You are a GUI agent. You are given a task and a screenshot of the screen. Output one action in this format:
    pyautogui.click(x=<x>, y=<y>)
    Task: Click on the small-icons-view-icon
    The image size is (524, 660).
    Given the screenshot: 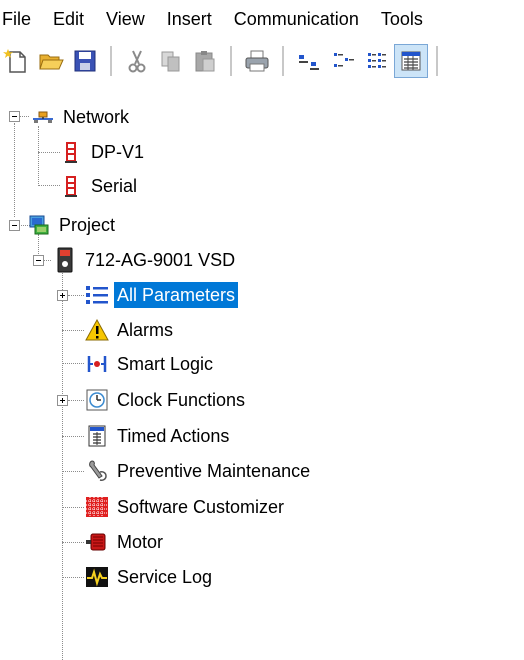 What is the action you would take?
    pyautogui.click(x=344, y=60)
    